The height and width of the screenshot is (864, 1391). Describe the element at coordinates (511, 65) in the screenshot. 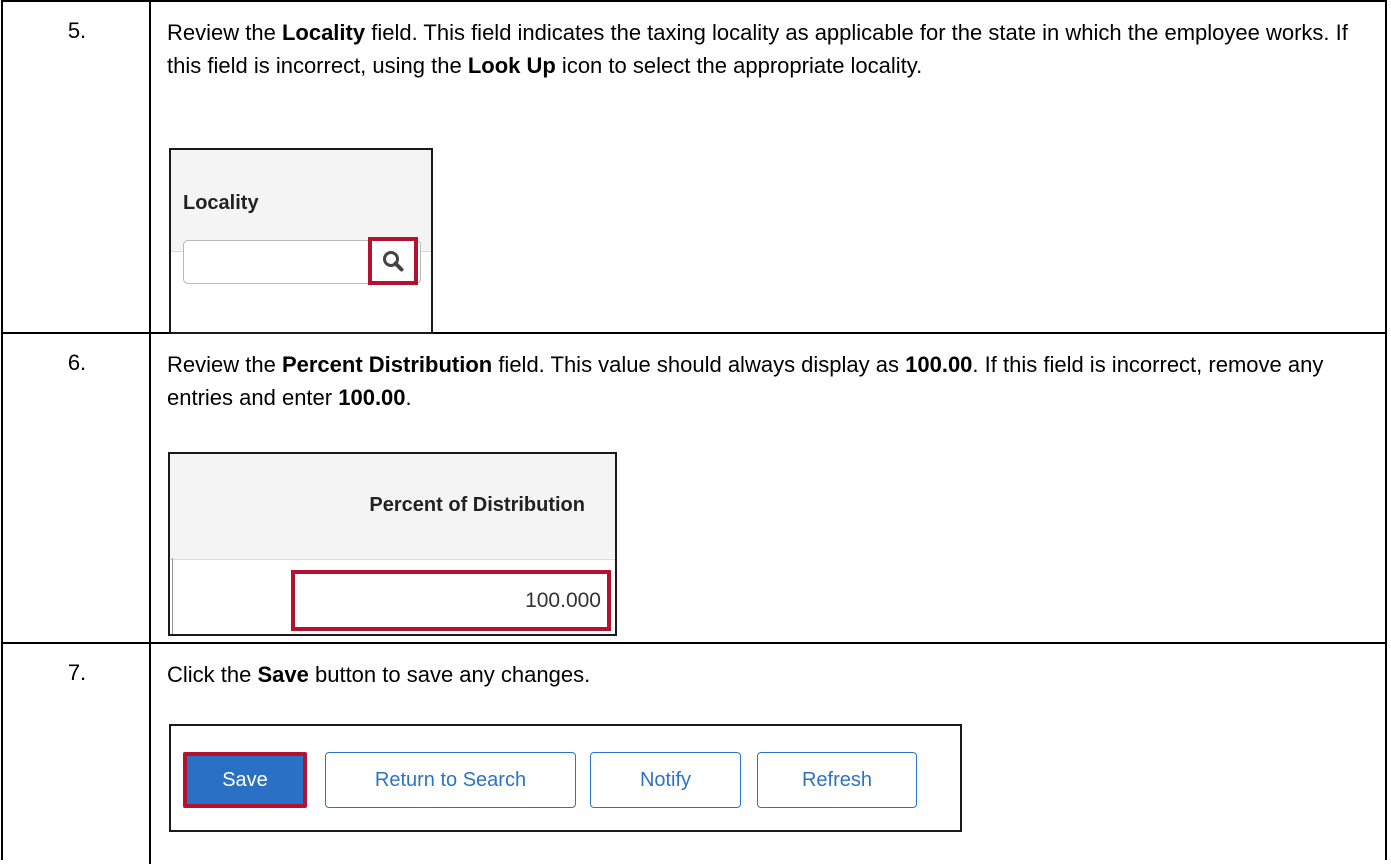

I see `instruction-bold: Look Up` at that location.